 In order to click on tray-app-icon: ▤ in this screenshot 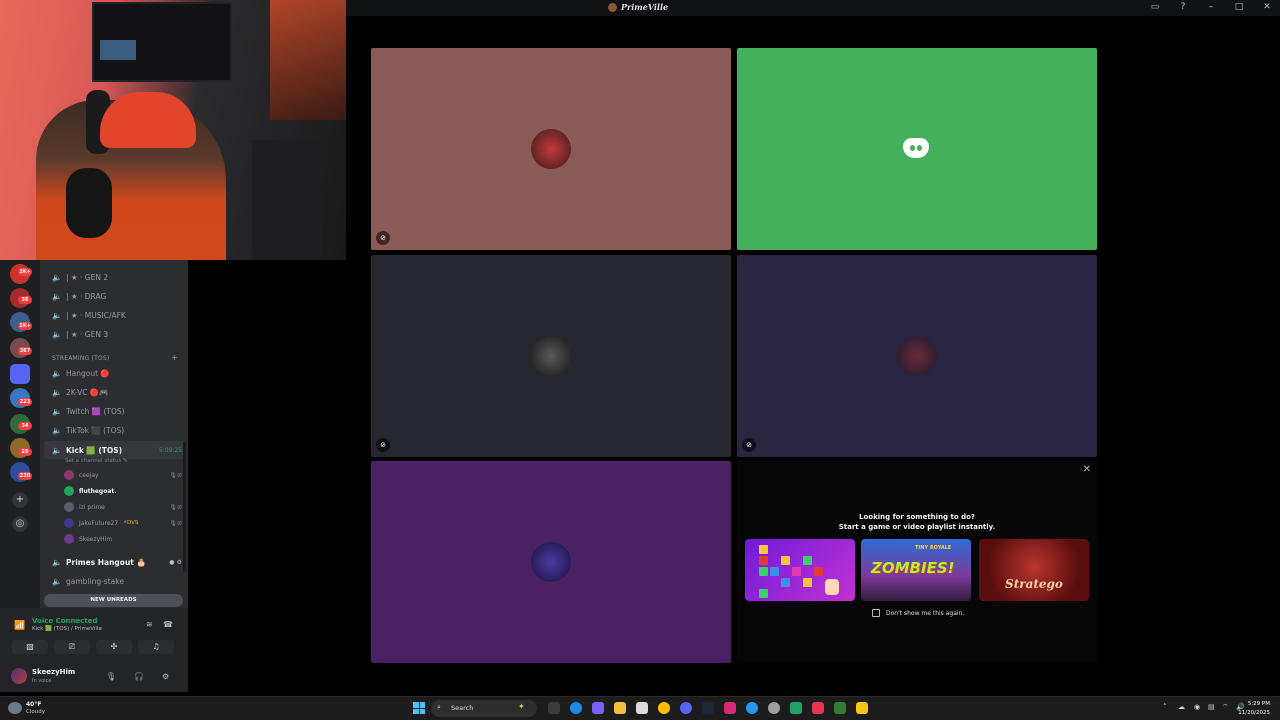, I will do `click(1211, 707)`.